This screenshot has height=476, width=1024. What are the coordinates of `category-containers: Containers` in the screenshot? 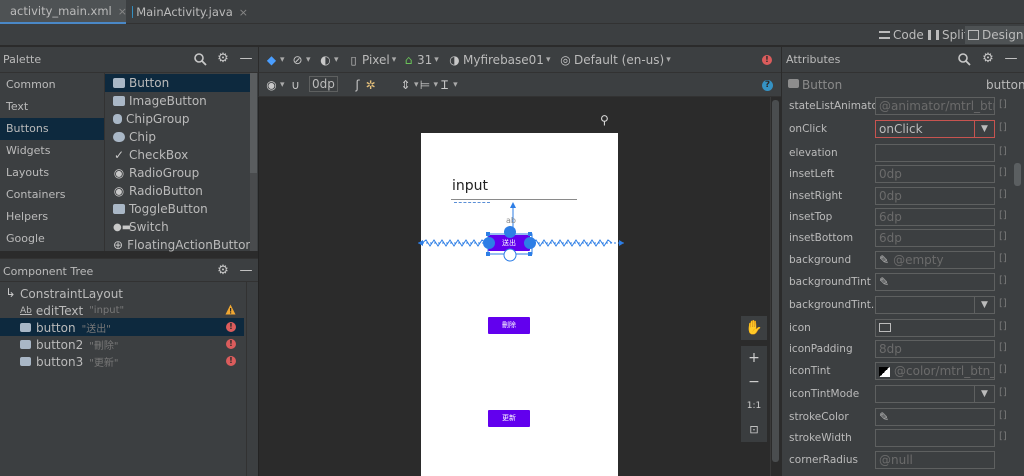 It's located at (52, 195).